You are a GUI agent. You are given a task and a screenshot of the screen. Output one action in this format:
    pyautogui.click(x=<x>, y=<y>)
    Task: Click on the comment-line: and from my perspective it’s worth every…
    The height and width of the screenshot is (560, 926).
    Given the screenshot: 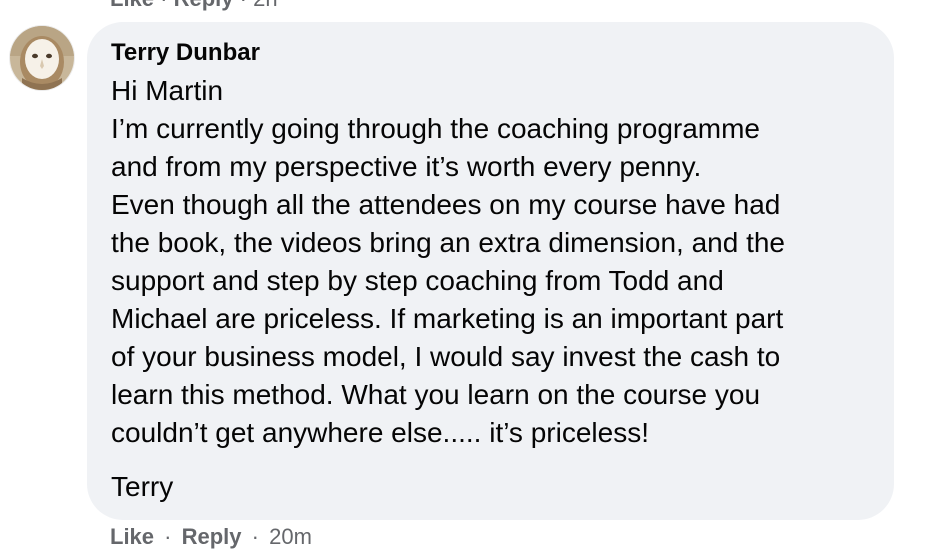 What is the action you would take?
    pyautogui.click(x=406, y=166)
    